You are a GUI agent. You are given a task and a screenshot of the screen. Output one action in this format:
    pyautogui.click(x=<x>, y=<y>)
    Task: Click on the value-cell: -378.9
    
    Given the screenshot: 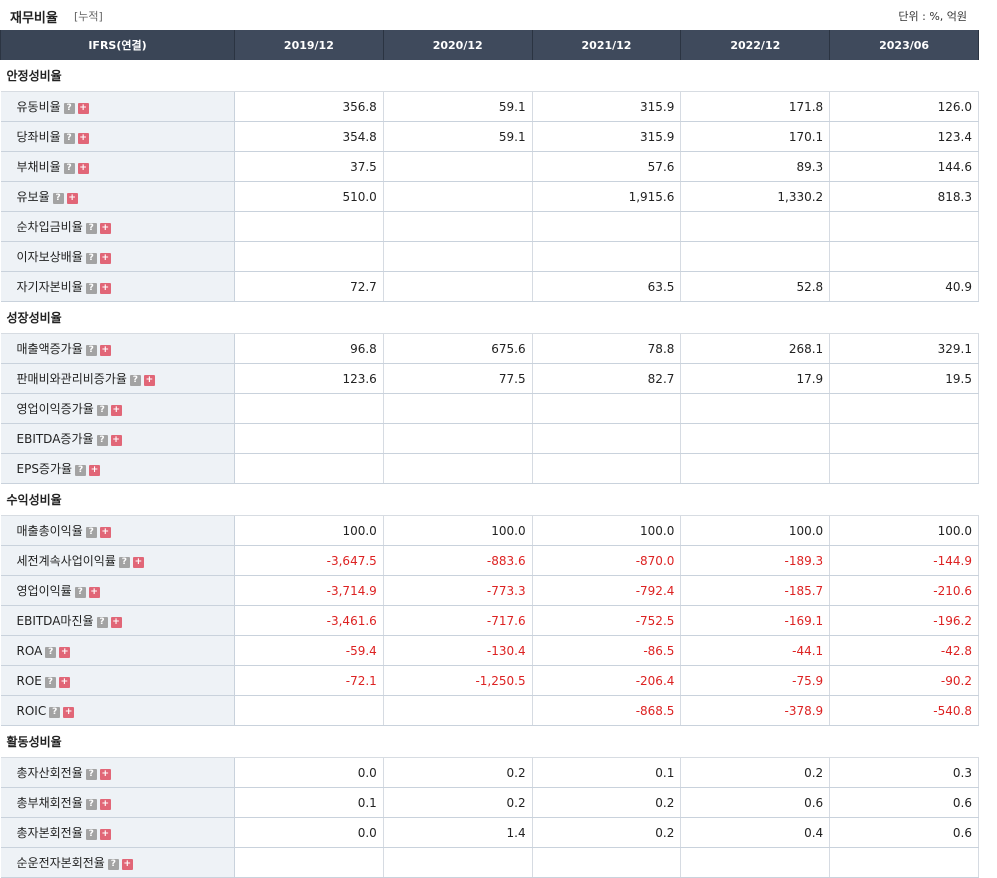 What is the action you would take?
    pyautogui.click(x=755, y=710)
    